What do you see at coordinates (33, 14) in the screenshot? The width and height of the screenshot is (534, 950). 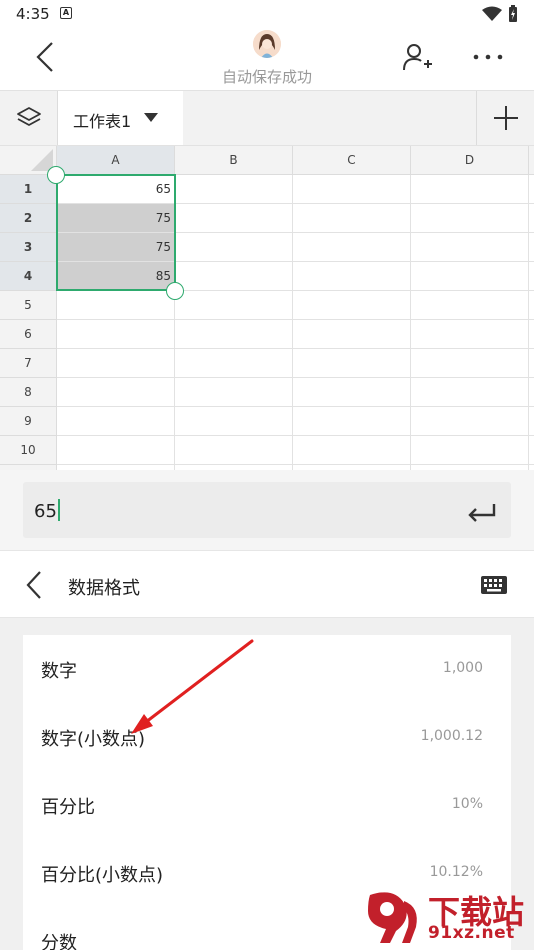 I see `status-time: 4:35` at bounding box center [33, 14].